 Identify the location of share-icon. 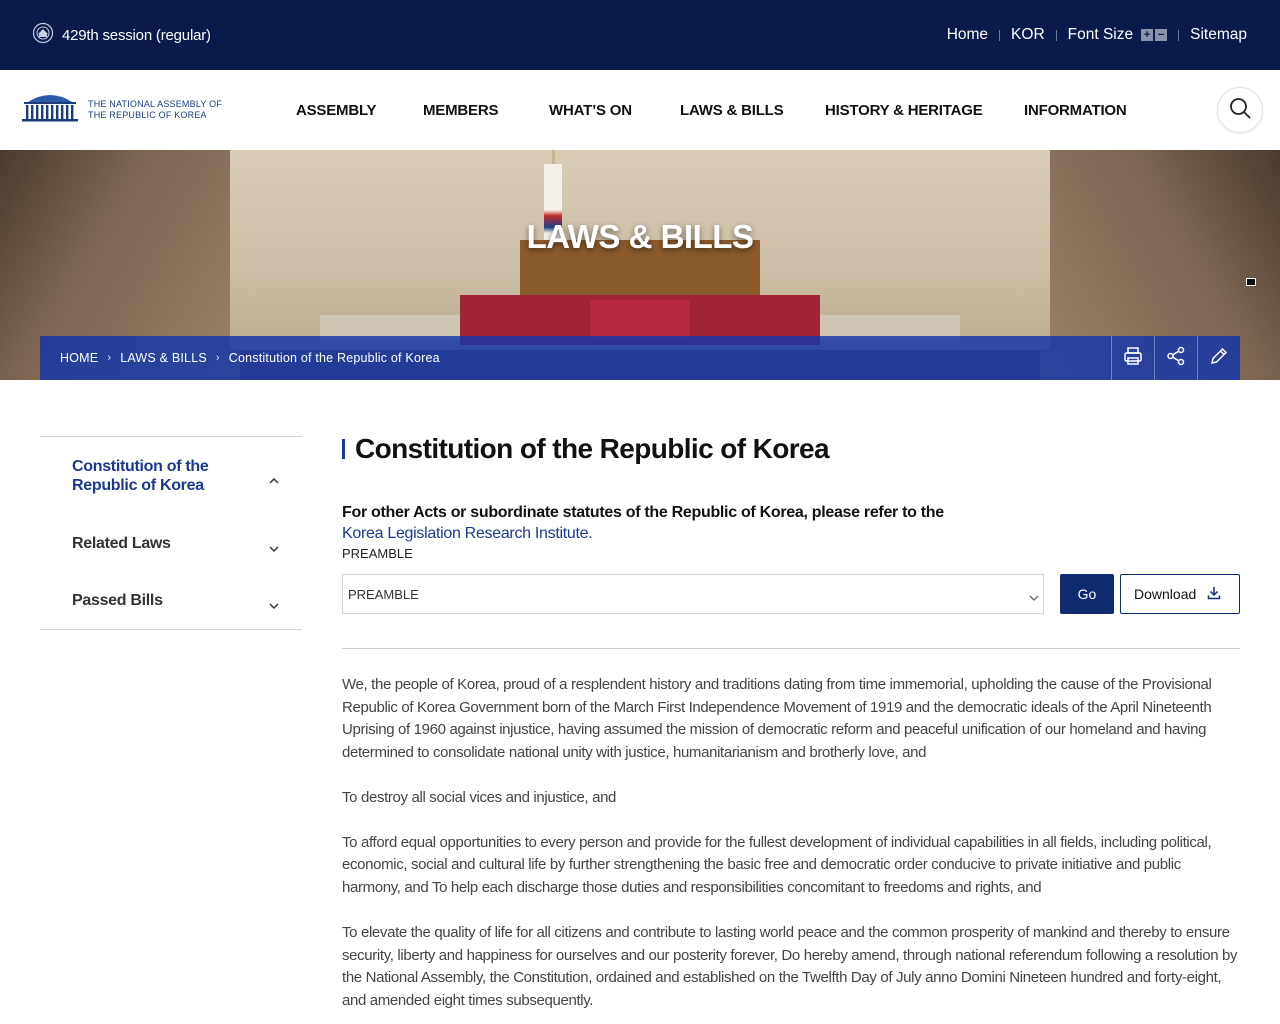
(1176, 358).